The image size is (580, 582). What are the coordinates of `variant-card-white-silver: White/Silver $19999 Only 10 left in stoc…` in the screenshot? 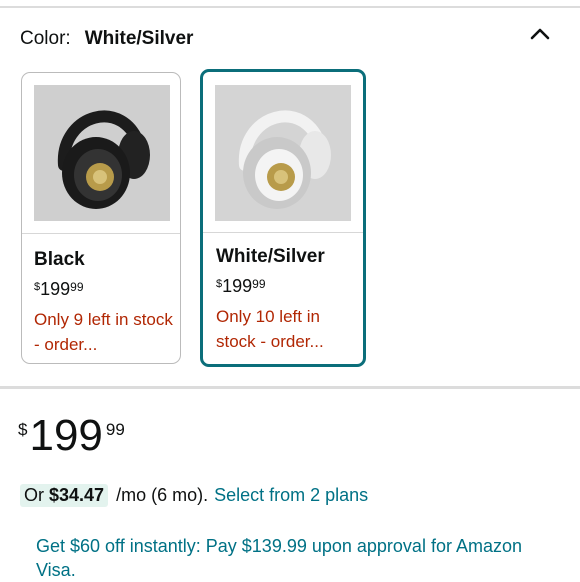 It's located at (283, 218).